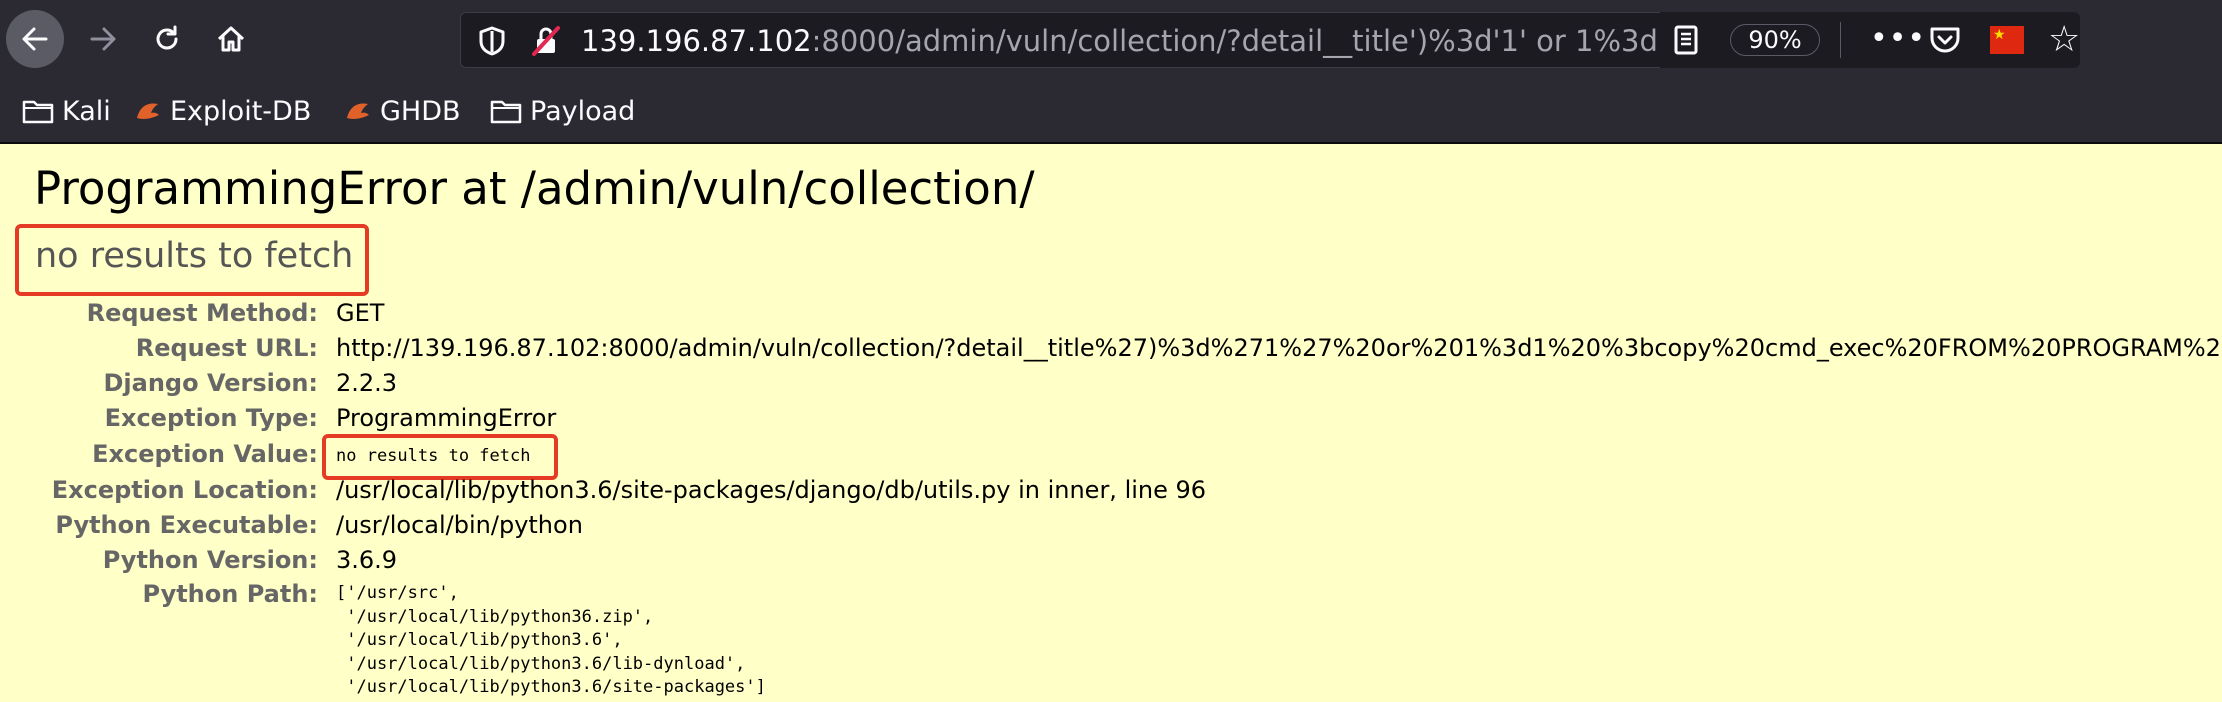  What do you see at coordinates (210, 383) in the screenshot?
I see `meta-label-django-version: Django Version:` at bounding box center [210, 383].